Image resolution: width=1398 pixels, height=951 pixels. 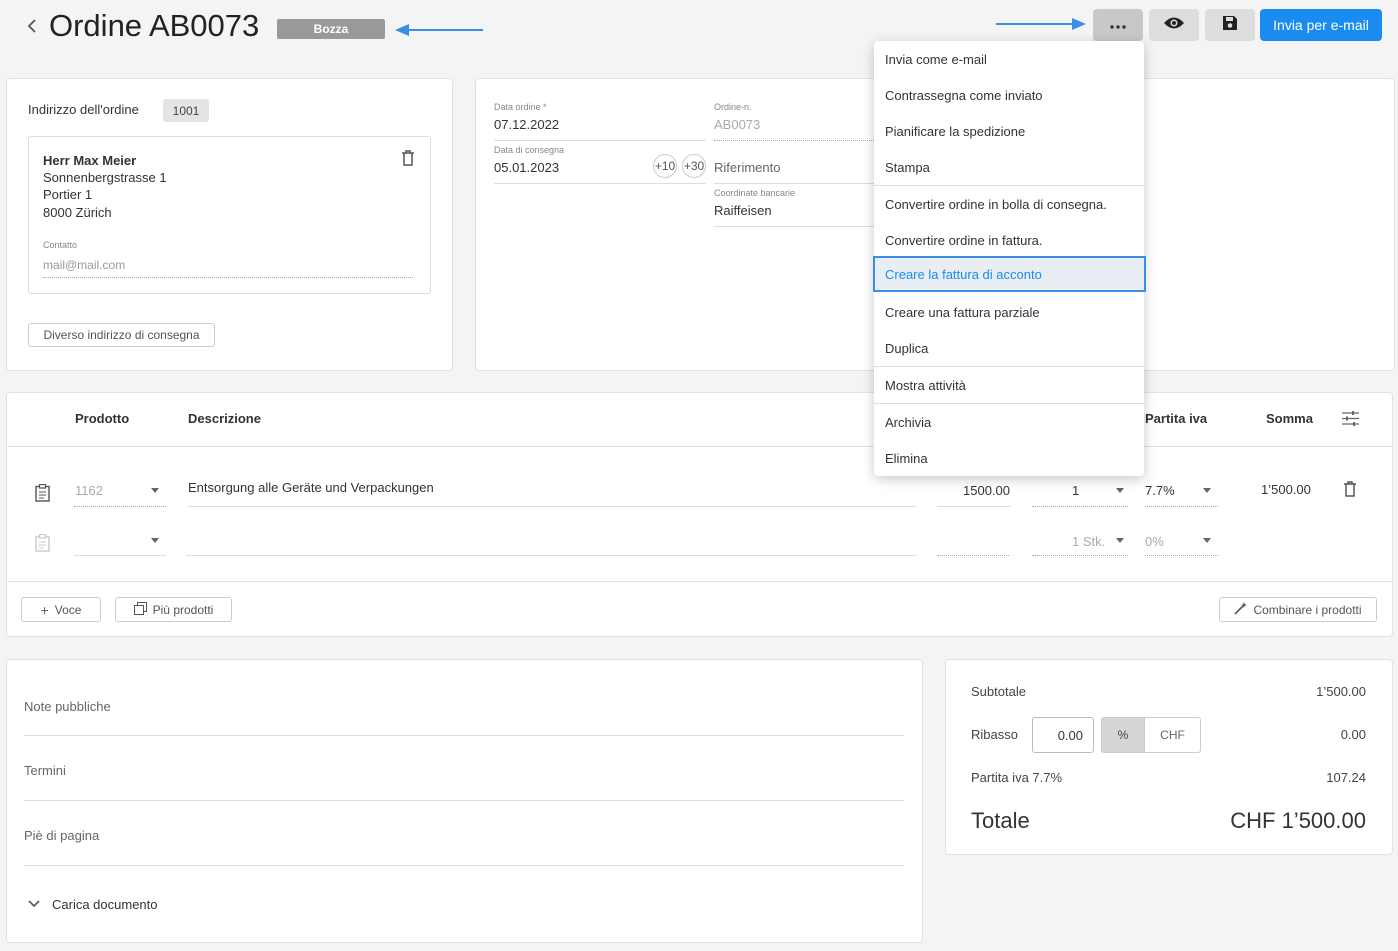 What do you see at coordinates (973, 543) in the screenshot?
I see `price-field-empty` at bounding box center [973, 543].